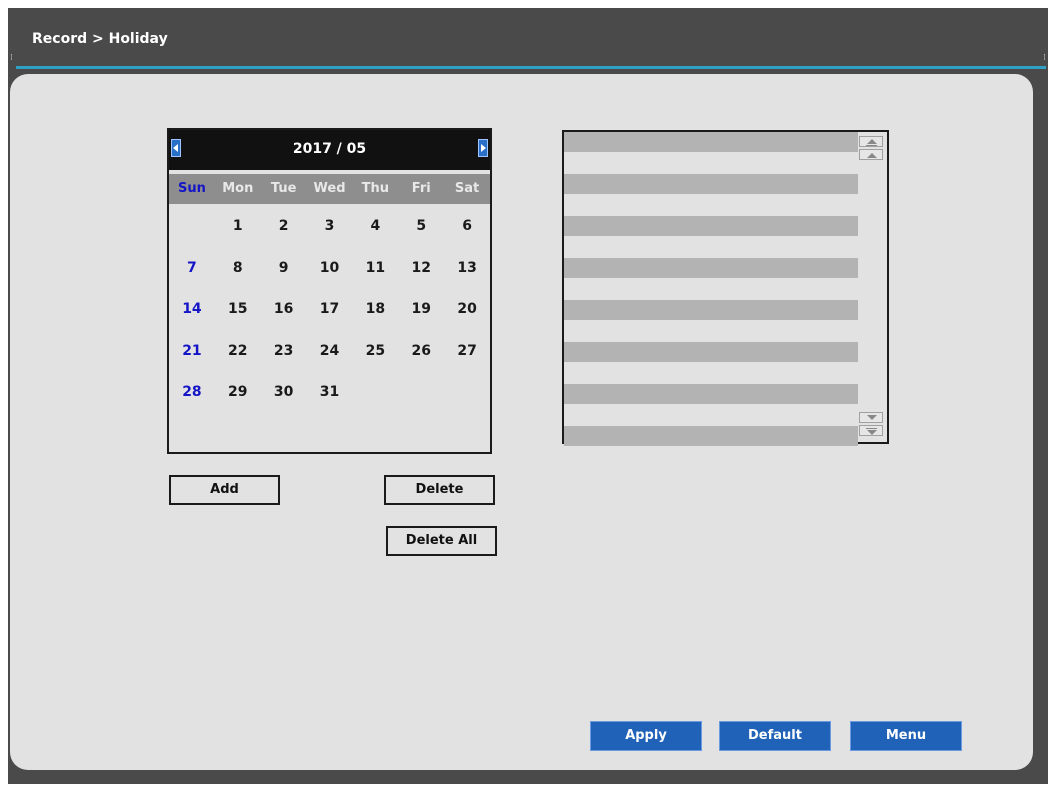 This screenshot has width=1051, height=788. I want to click on weekday-sun: Sun, so click(191, 188).